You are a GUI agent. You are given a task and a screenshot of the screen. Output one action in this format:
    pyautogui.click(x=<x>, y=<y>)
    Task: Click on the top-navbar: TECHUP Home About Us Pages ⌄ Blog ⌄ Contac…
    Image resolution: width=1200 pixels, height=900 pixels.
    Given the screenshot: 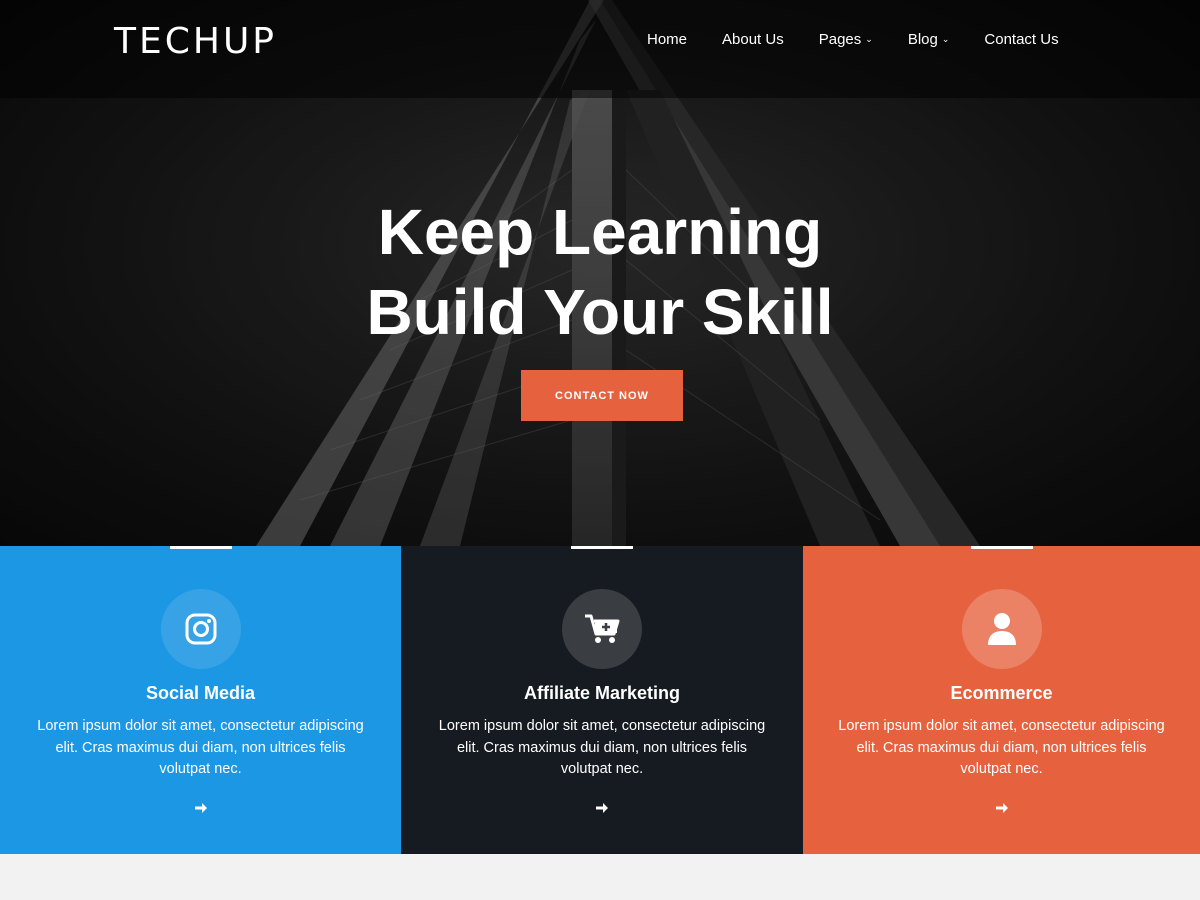 What is the action you would take?
    pyautogui.click(x=600, y=49)
    